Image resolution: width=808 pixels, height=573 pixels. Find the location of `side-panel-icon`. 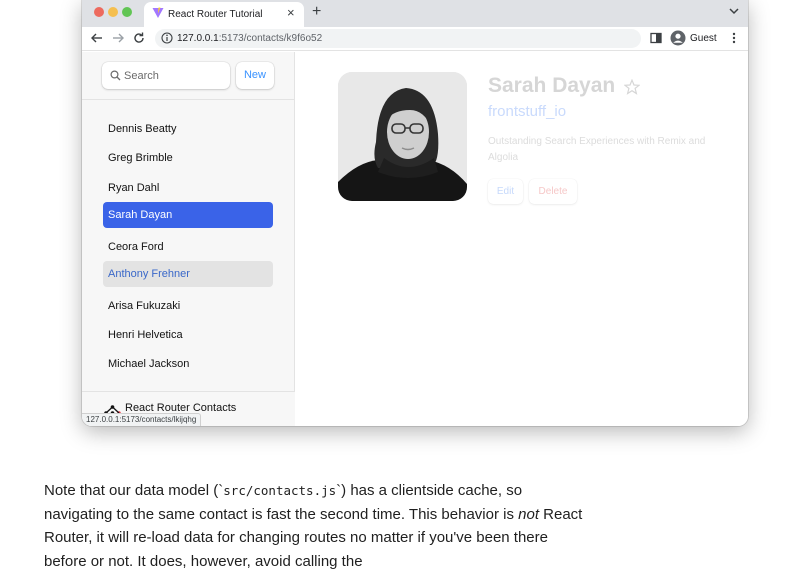

side-panel-icon is located at coordinates (656, 38).